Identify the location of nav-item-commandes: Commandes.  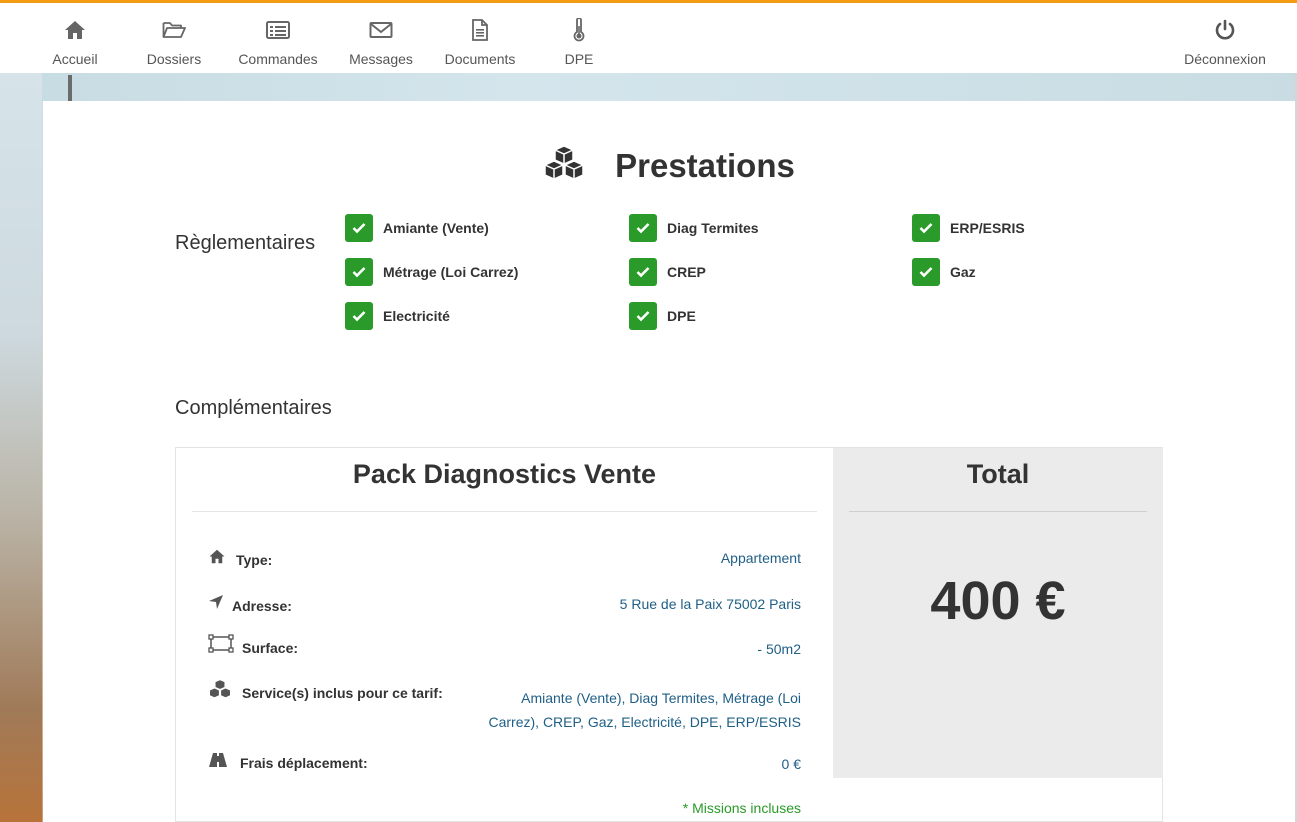
(278, 39).